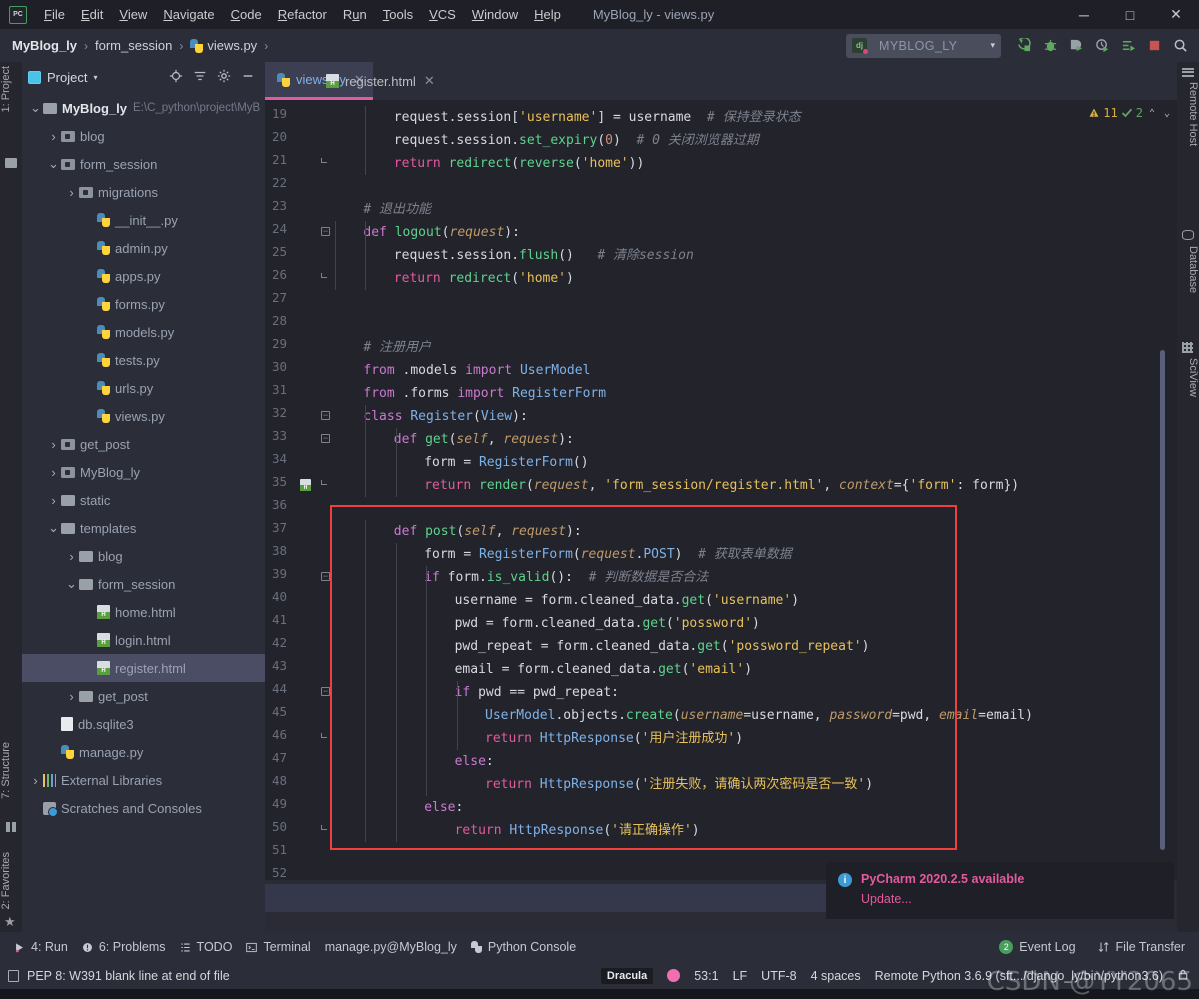 The height and width of the screenshot is (999, 1199). What do you see at coordinates (41, 947) in the screenshot?
I see `bottom-item-run: 4: Run` at bounding box center [41, 947].